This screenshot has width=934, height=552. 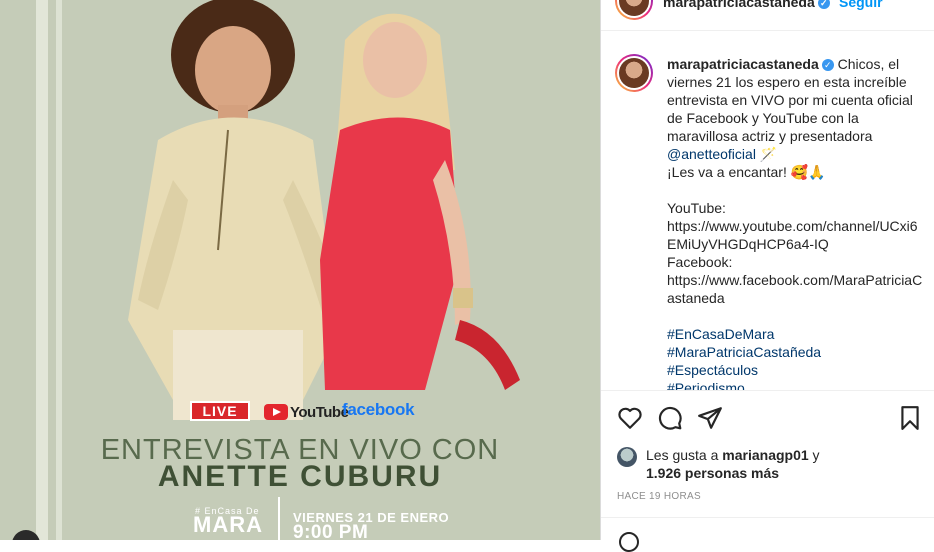 What do you see at coordinates (767, 534) in the screenshot?
I see `comment-bar` at bounding box center [767, 534].